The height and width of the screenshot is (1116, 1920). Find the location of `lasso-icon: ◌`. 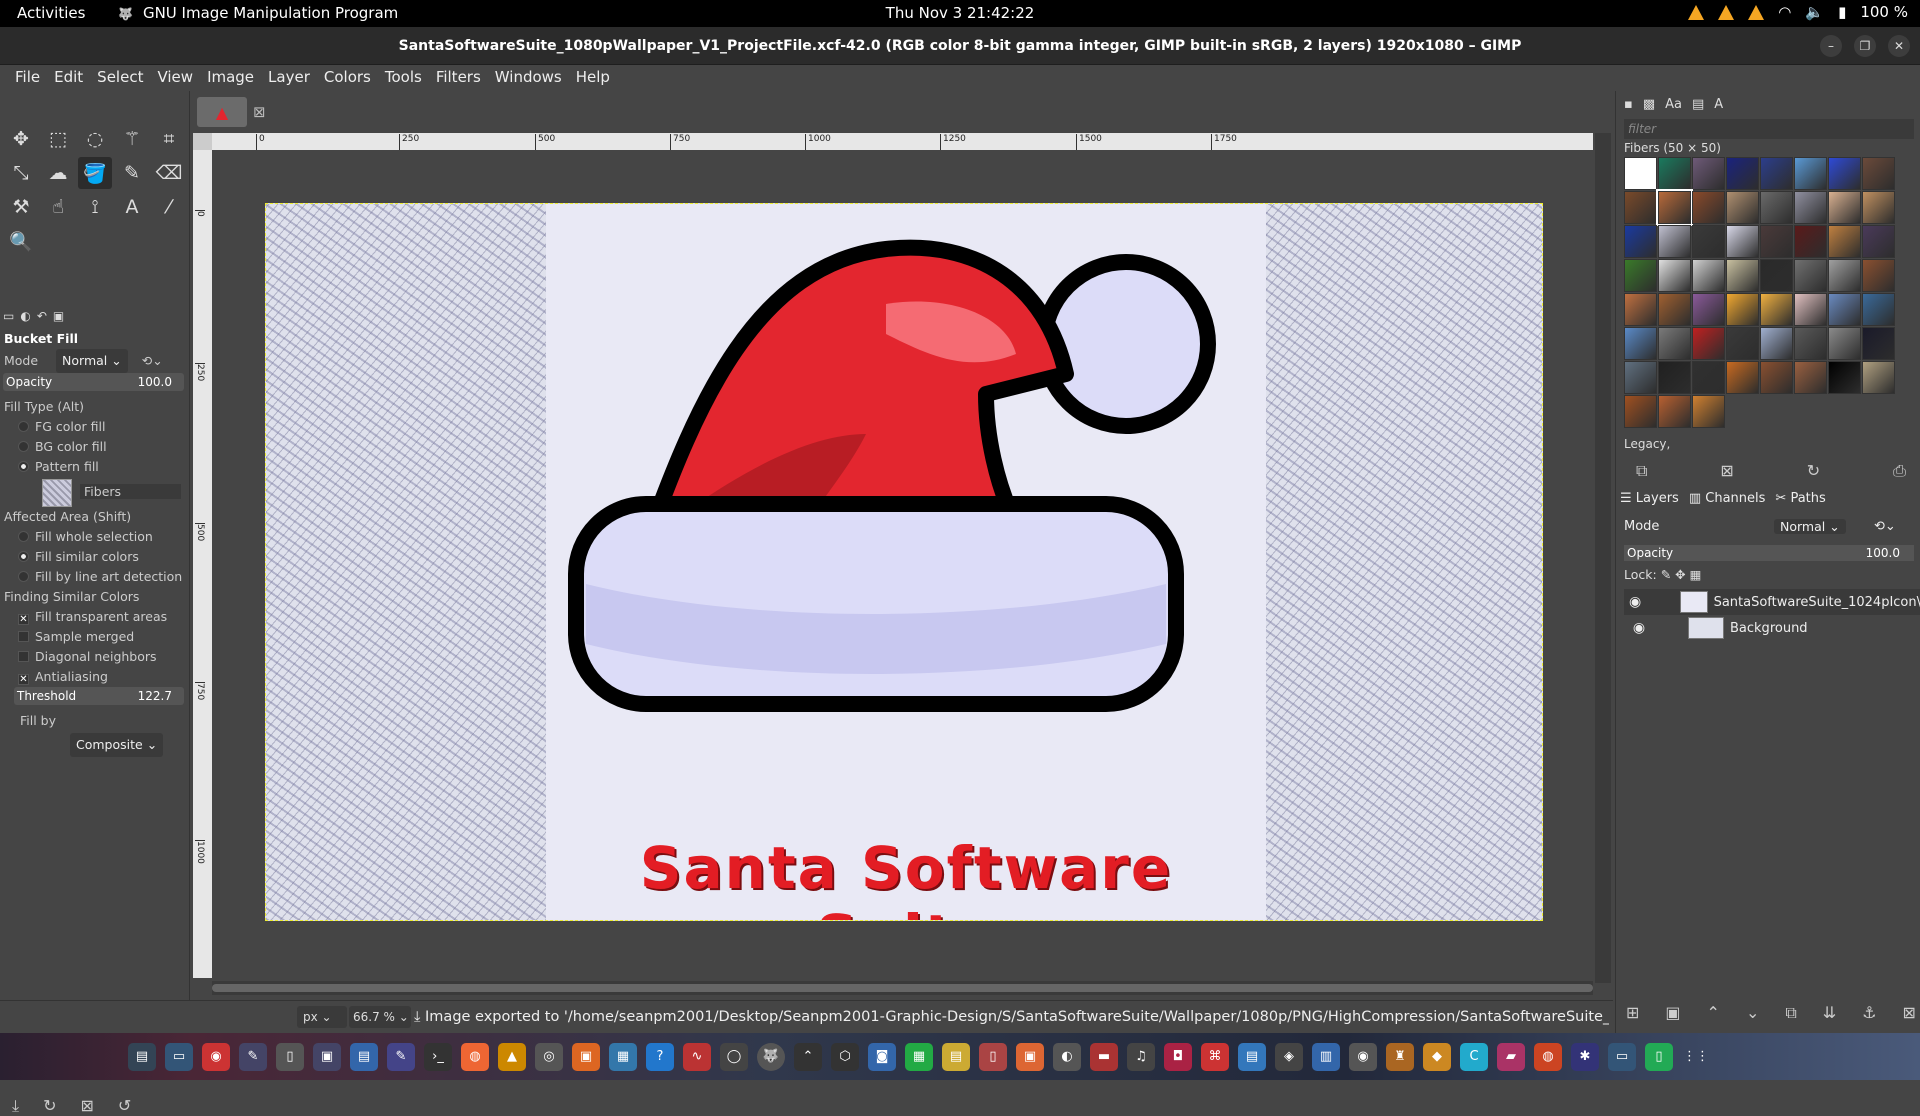

lasso-icon: ◌ is located at coordinates (95, 139).